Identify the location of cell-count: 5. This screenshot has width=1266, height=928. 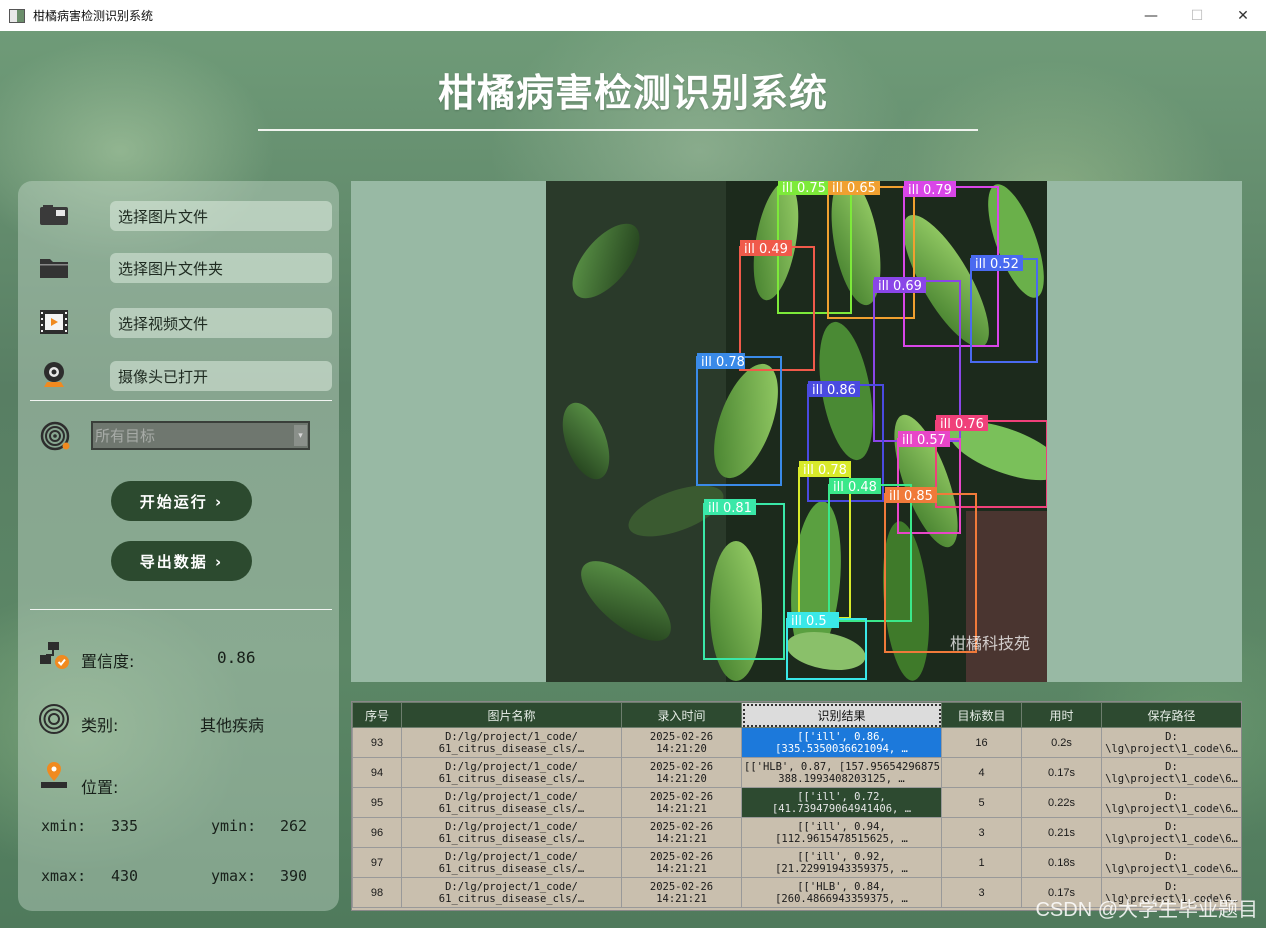
(981, 802).